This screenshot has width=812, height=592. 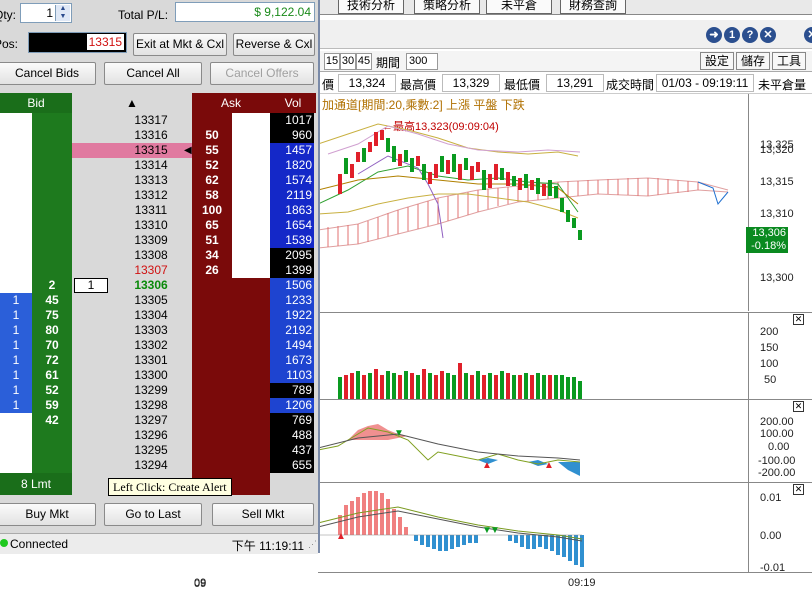 I want to click on bid-size-cell: 72, so click(x=52, y=361).